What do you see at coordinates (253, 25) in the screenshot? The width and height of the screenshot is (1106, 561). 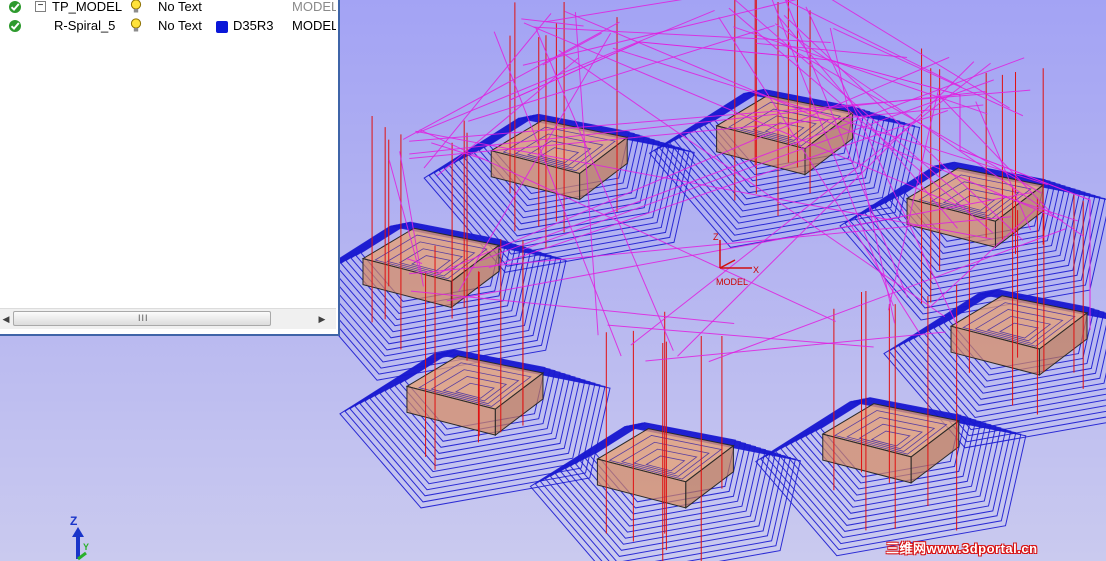 I see `tree-item-tool: D35R3` at bounding box center [253, 25].